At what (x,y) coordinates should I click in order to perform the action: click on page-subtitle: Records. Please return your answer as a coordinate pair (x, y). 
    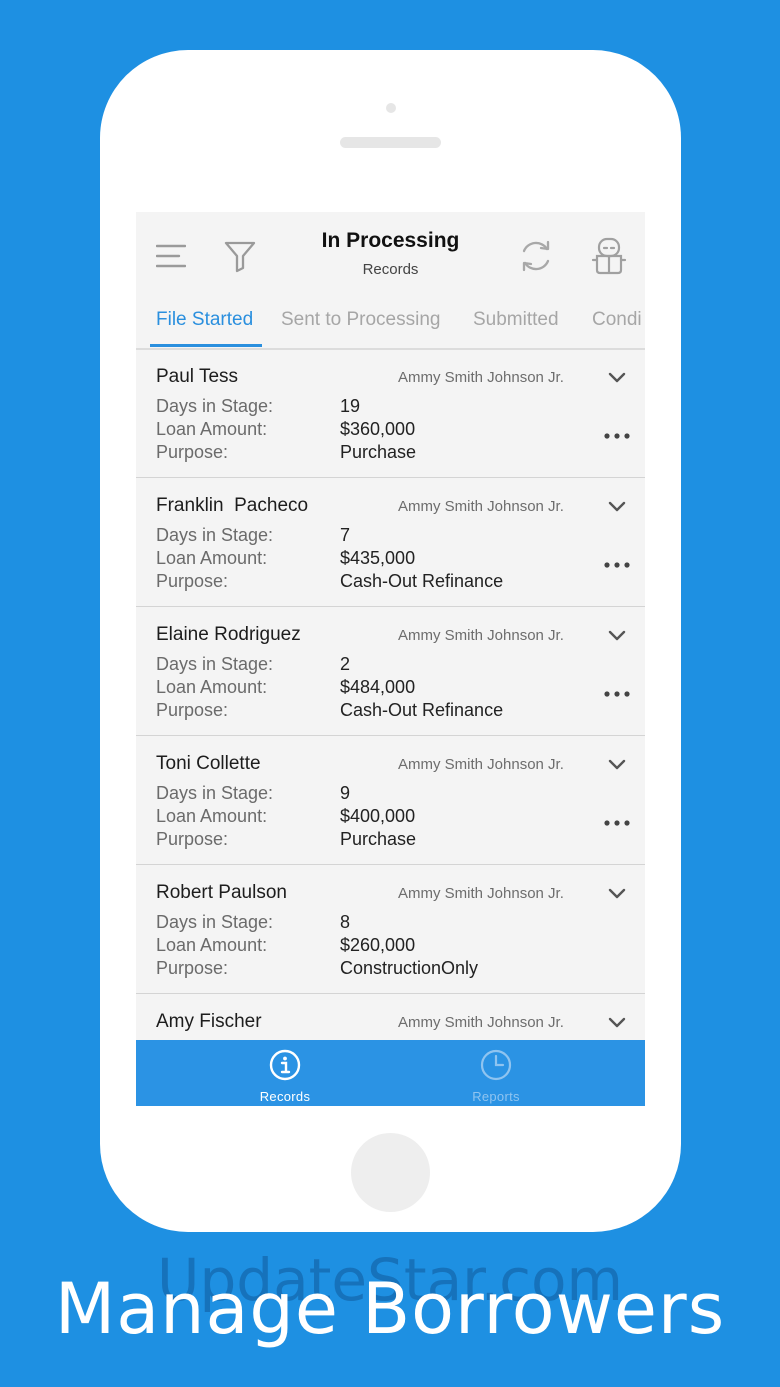
    Looking at the image, I should click on (390, 269).